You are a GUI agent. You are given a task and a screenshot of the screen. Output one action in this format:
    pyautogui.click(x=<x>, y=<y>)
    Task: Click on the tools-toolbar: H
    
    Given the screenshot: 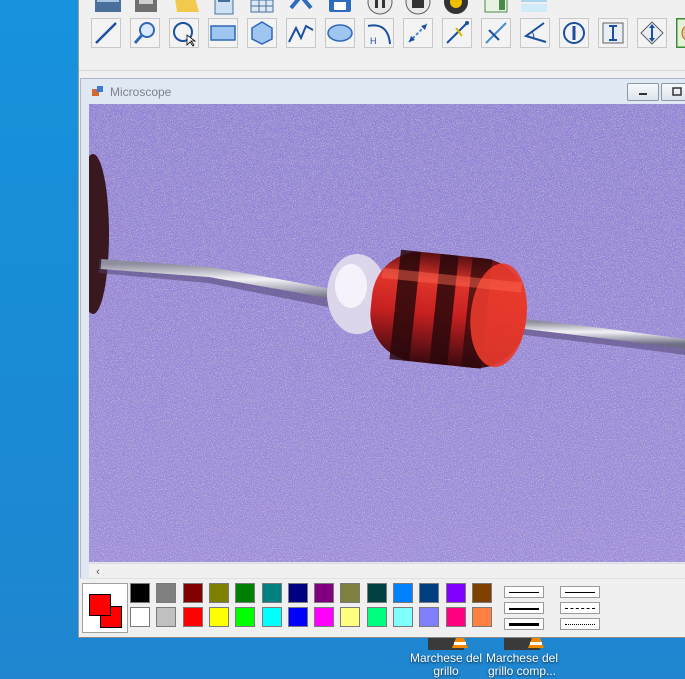 What is the action you would take?
    pyautogui.click(x=382, y=37)
    